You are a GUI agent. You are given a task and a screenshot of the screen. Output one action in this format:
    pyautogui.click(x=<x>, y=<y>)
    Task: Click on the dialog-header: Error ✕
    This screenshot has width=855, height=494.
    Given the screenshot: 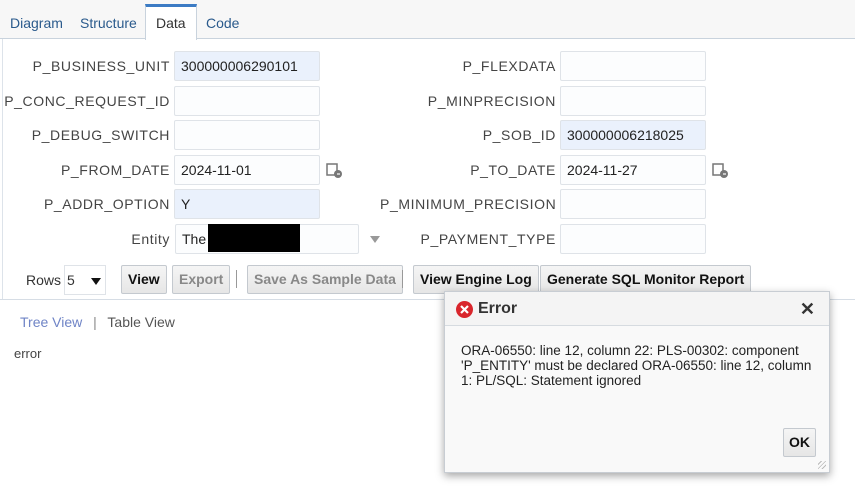 What is the action you would take?
    pyautogui.click(x=637, y=309)
    